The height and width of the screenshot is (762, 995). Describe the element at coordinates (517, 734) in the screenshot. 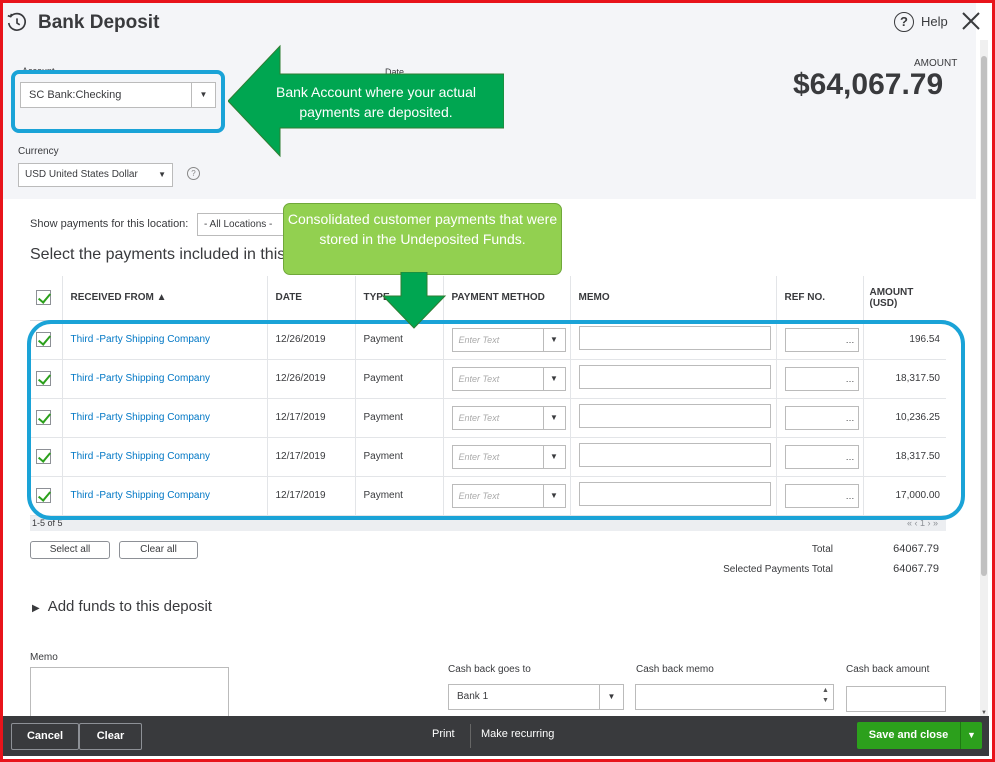

I see `make-recurring-link: Make recurring` at that location.